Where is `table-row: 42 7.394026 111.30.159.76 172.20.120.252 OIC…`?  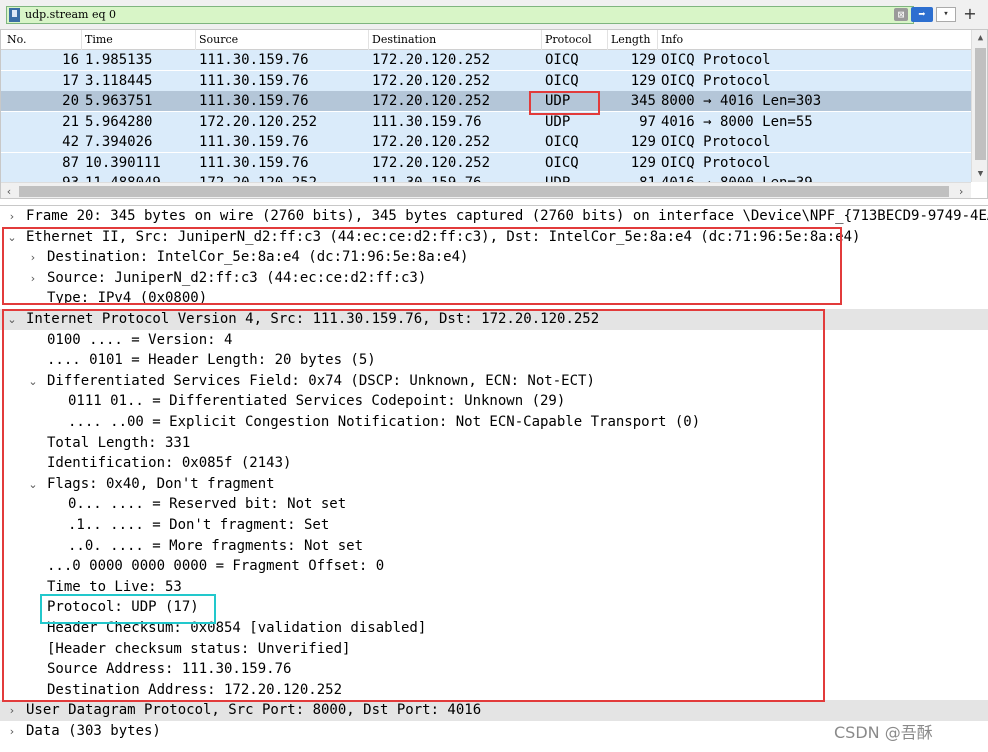 table-row: 42 7.394026 111.30.159.76 172.20.120.252 OIC… is located at coordinates (486, 142).